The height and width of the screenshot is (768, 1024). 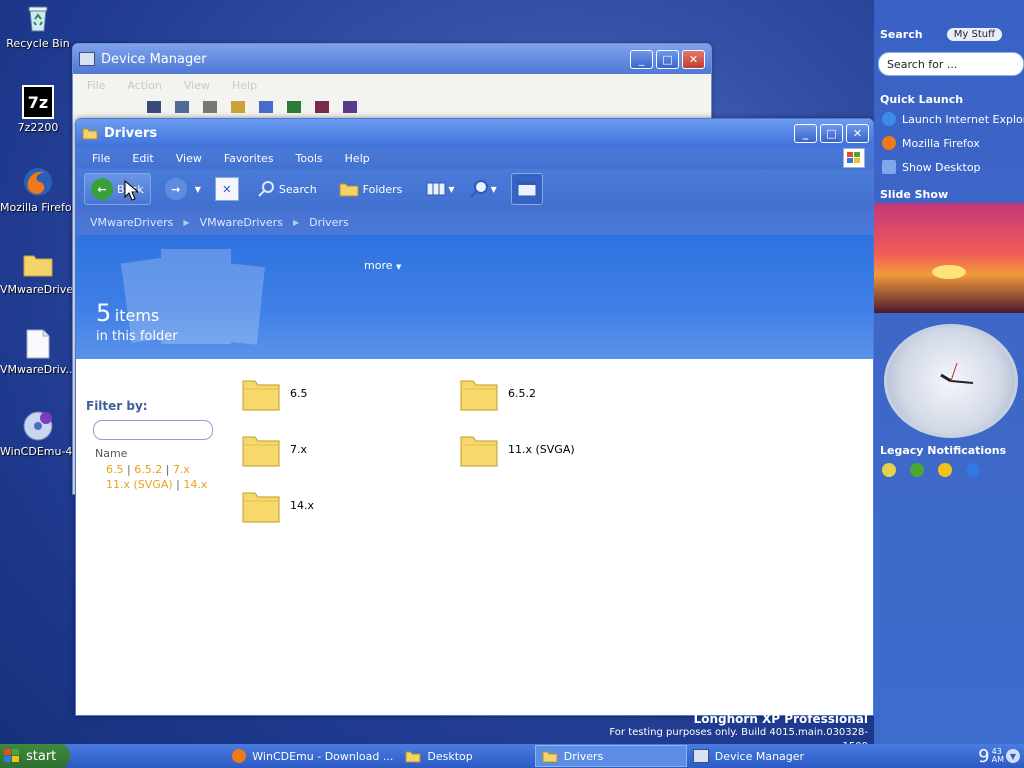 I want to click on zoom-icon, so click(x=478, y=189).